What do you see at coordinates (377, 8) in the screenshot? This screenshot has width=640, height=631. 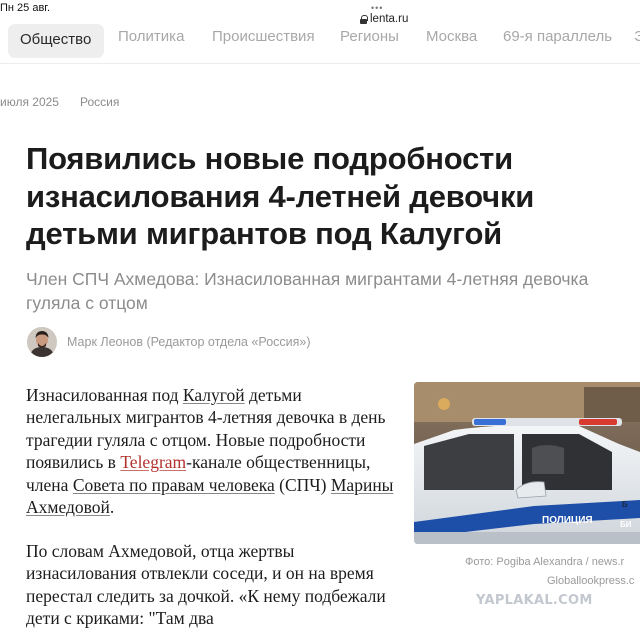 I see `more-dots-icon: •••` at bounding box center [377, 8].